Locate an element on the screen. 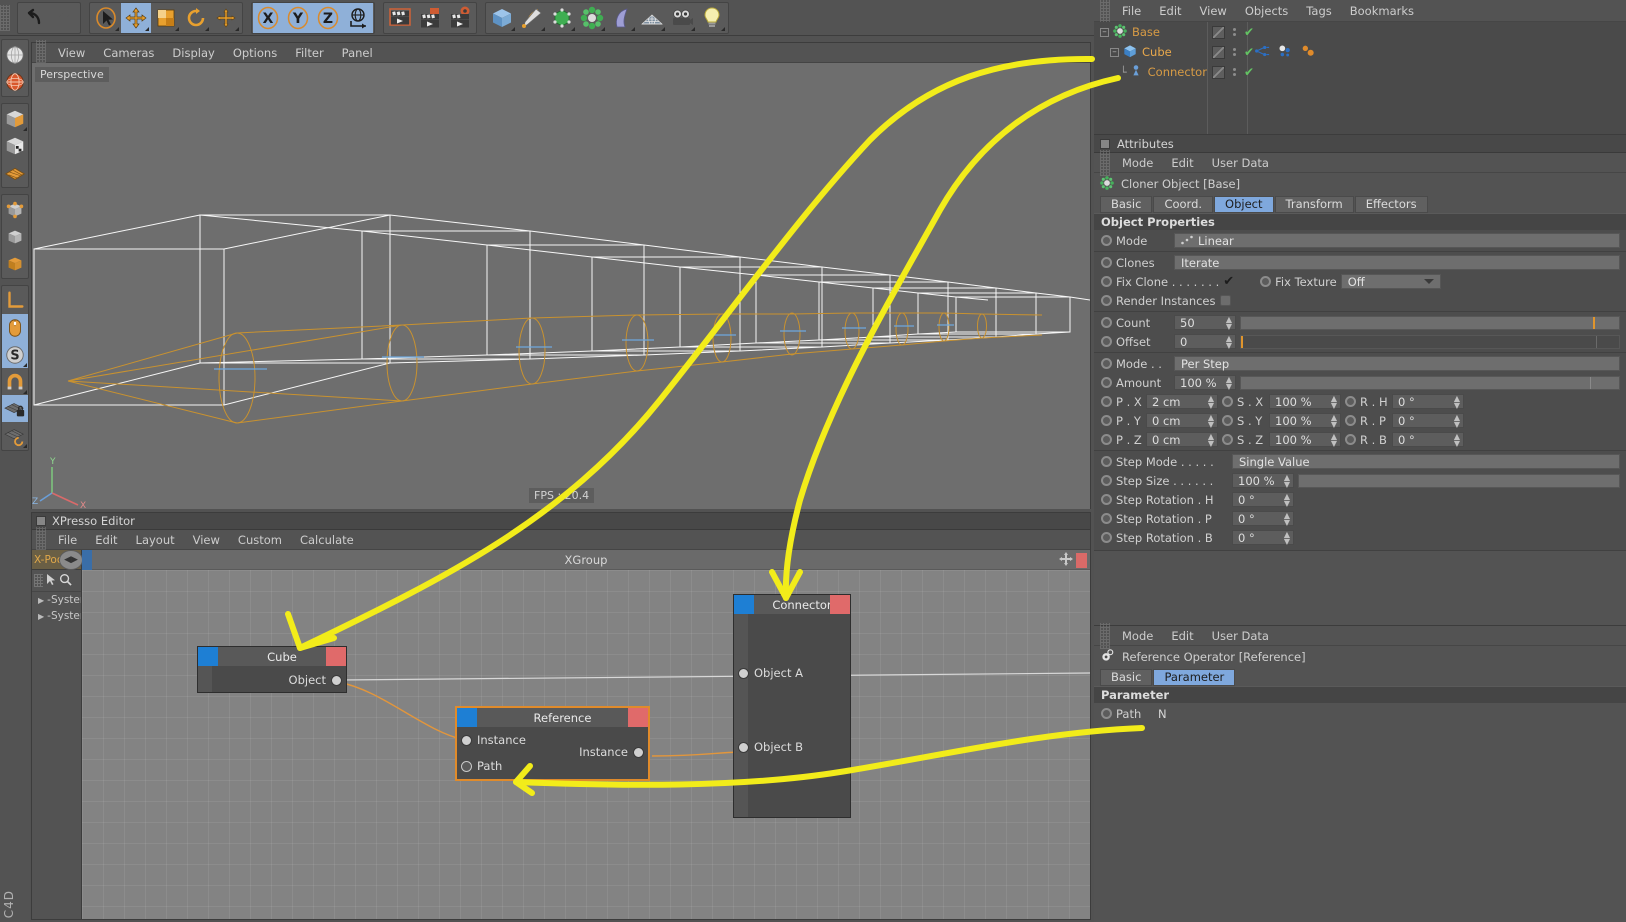 The height and width of the screenshot is (922, 1626). sphere-render-button is located at coordinates (15, 54).